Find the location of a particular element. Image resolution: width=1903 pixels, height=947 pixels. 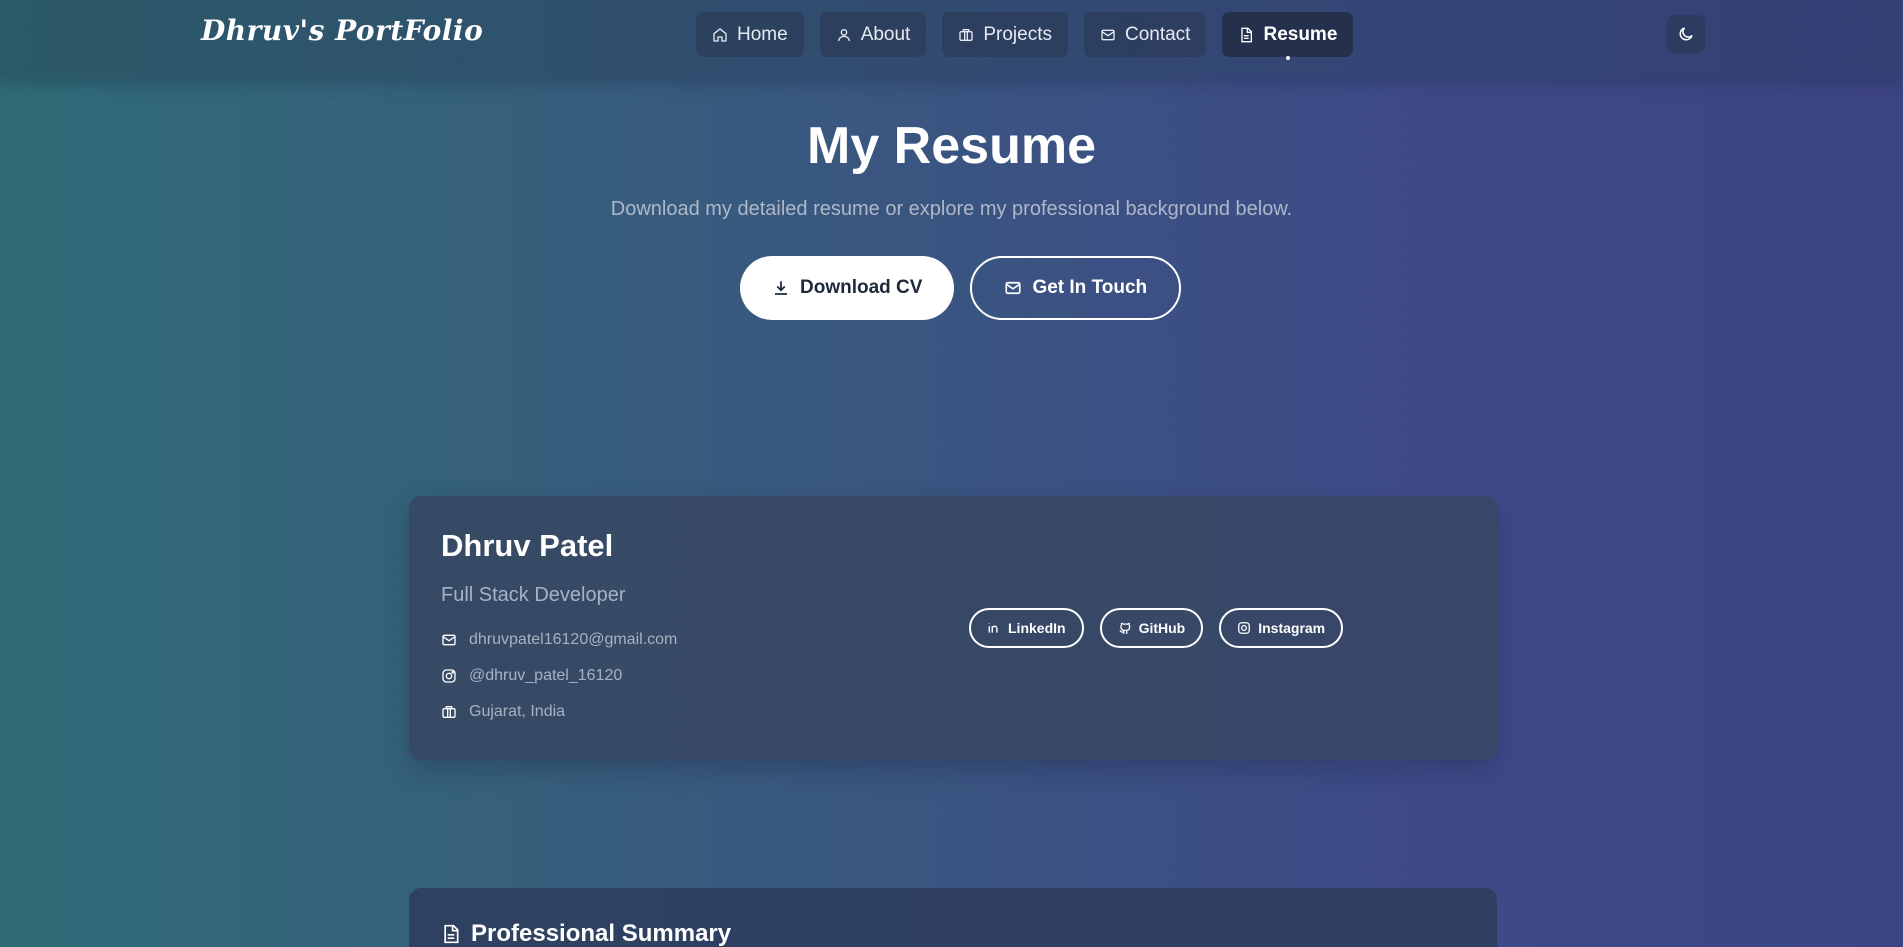

nav-item-projects: Projects is located at coordinates (1005, 34).